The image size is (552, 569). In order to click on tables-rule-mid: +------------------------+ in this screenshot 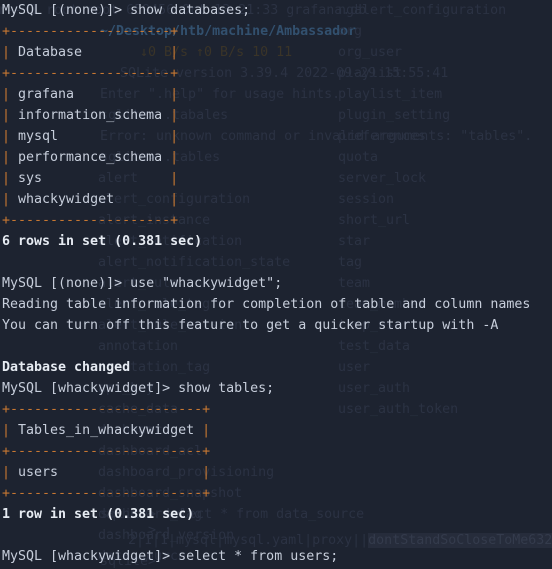, I will do `click(106, 451)`.